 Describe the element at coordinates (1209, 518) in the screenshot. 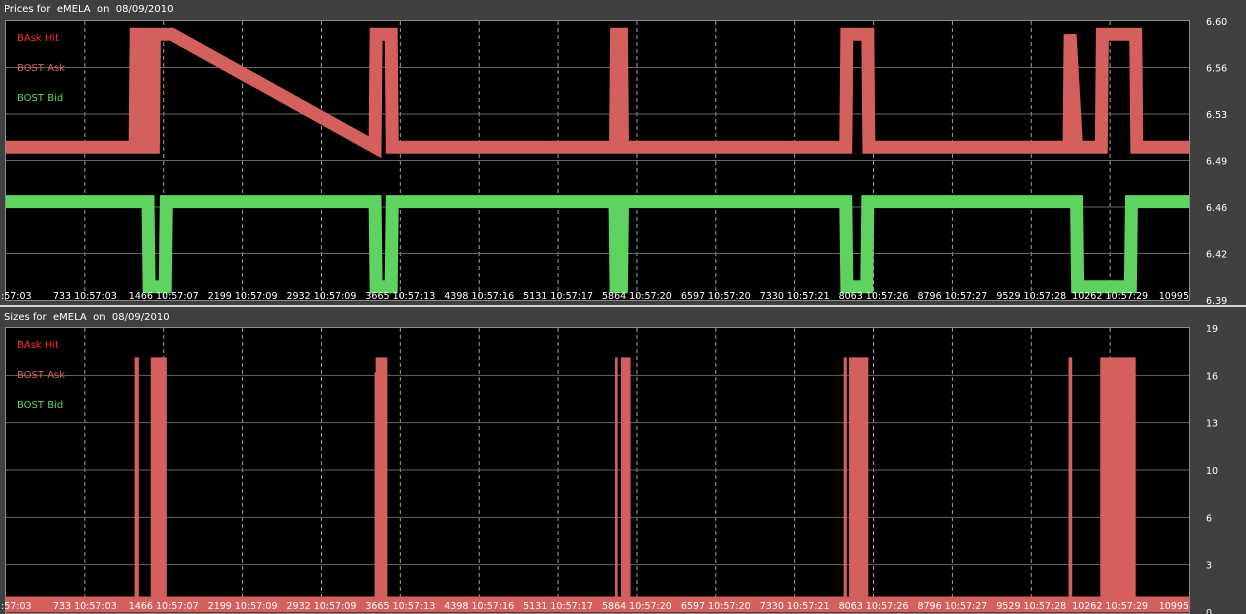

I see `y-tick-label: 6` at that location.